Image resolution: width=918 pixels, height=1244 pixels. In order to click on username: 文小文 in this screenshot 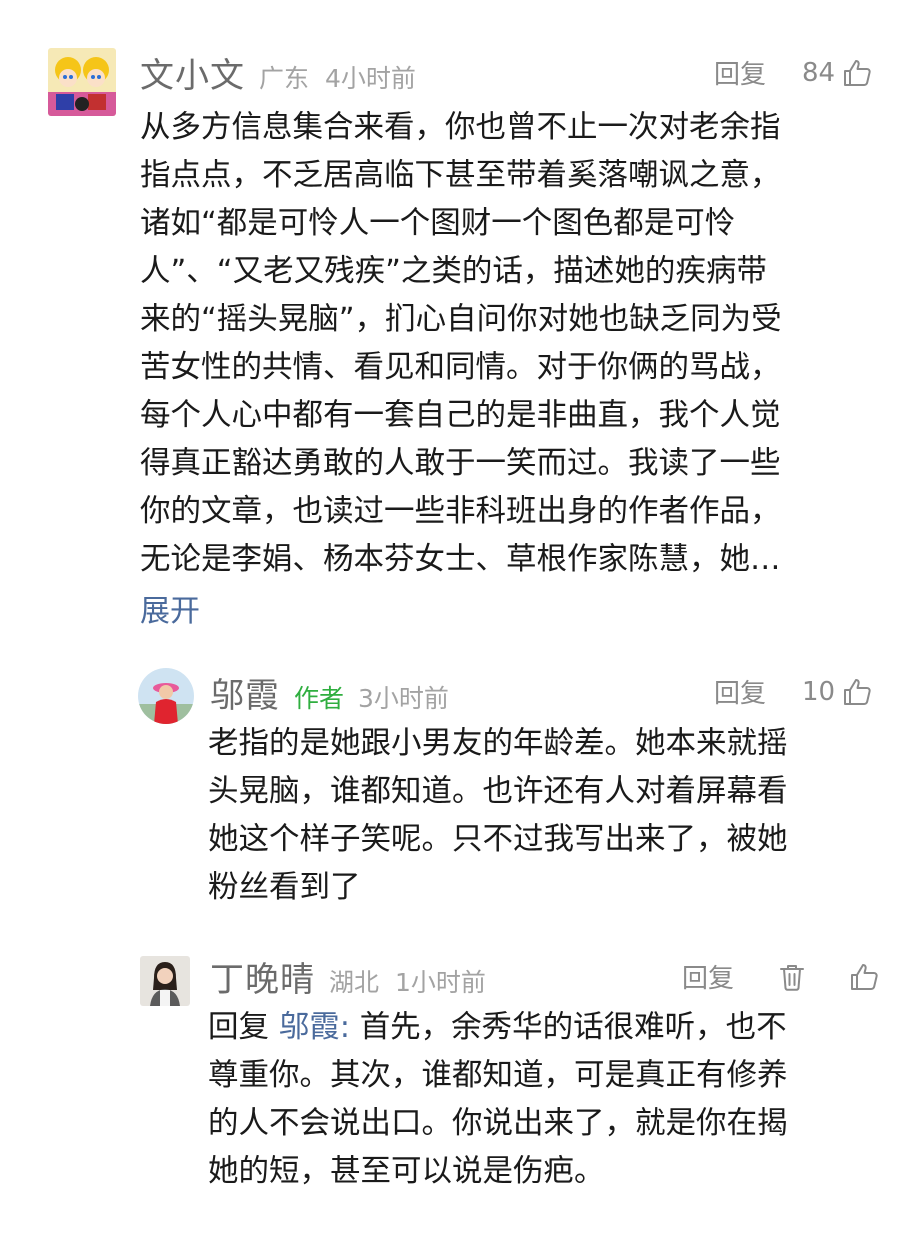, I will do `click(192, 72)`.